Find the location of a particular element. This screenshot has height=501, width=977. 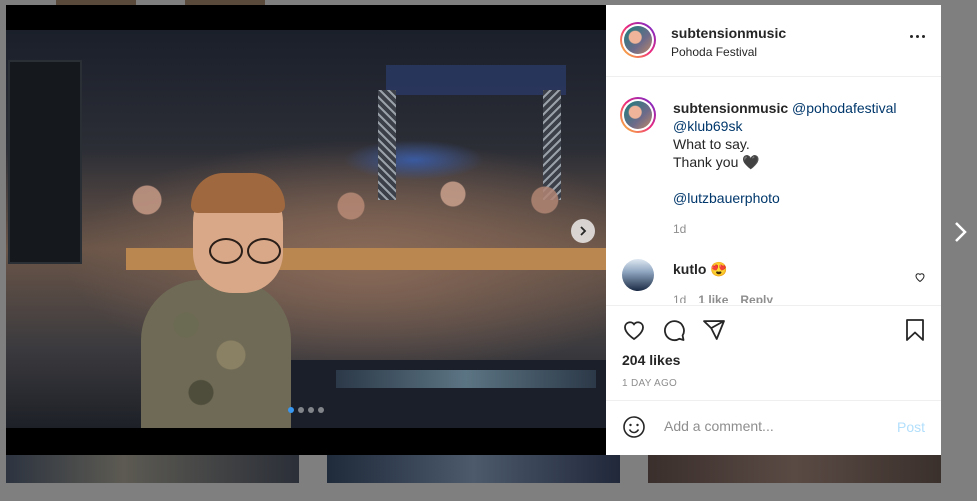

comment-bubble-icon is located at coordinates (674, 330).